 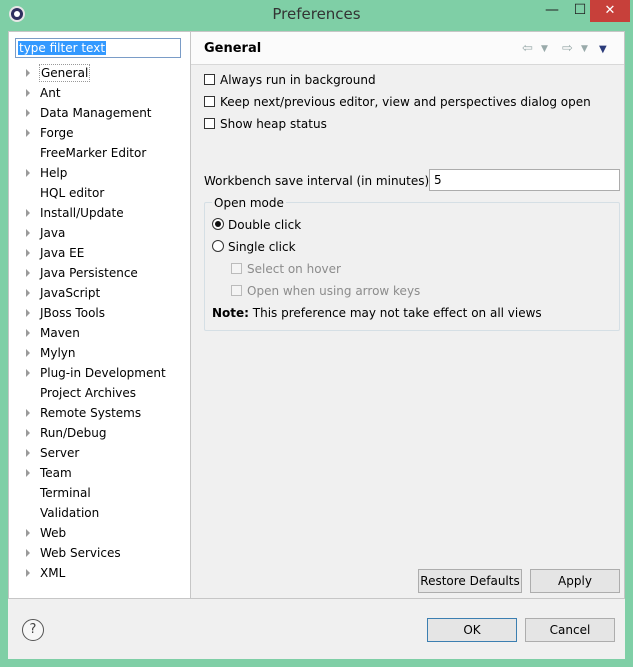 I want to click on tree-item: Run/Debug, so click(x=99, y=433).